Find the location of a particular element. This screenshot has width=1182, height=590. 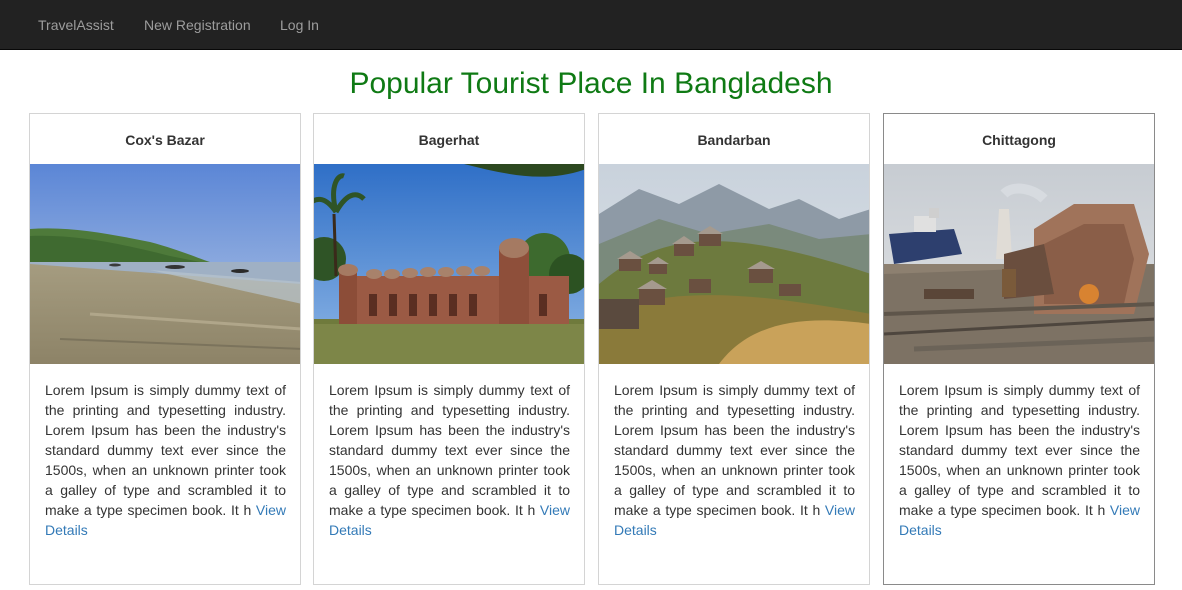

new-registration-link: New Registration is located at coordinates (197, 25).